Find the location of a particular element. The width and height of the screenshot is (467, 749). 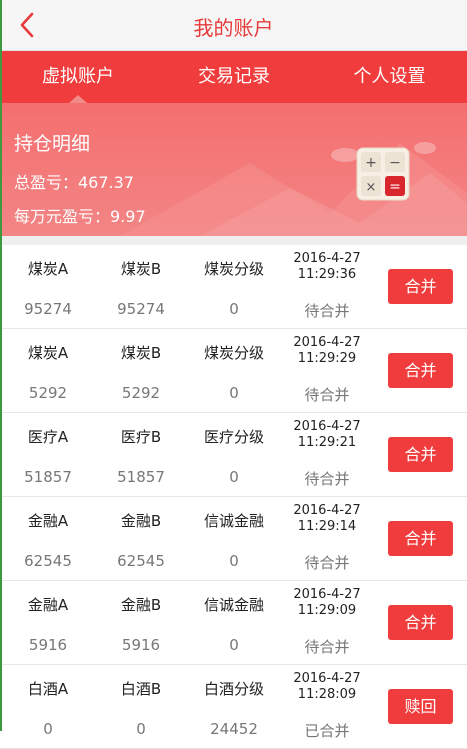

fund-a-amount: 5292 is located at coordinates (48, 393).